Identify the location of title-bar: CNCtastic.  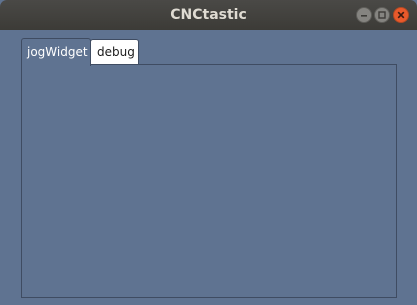
(208, 15).